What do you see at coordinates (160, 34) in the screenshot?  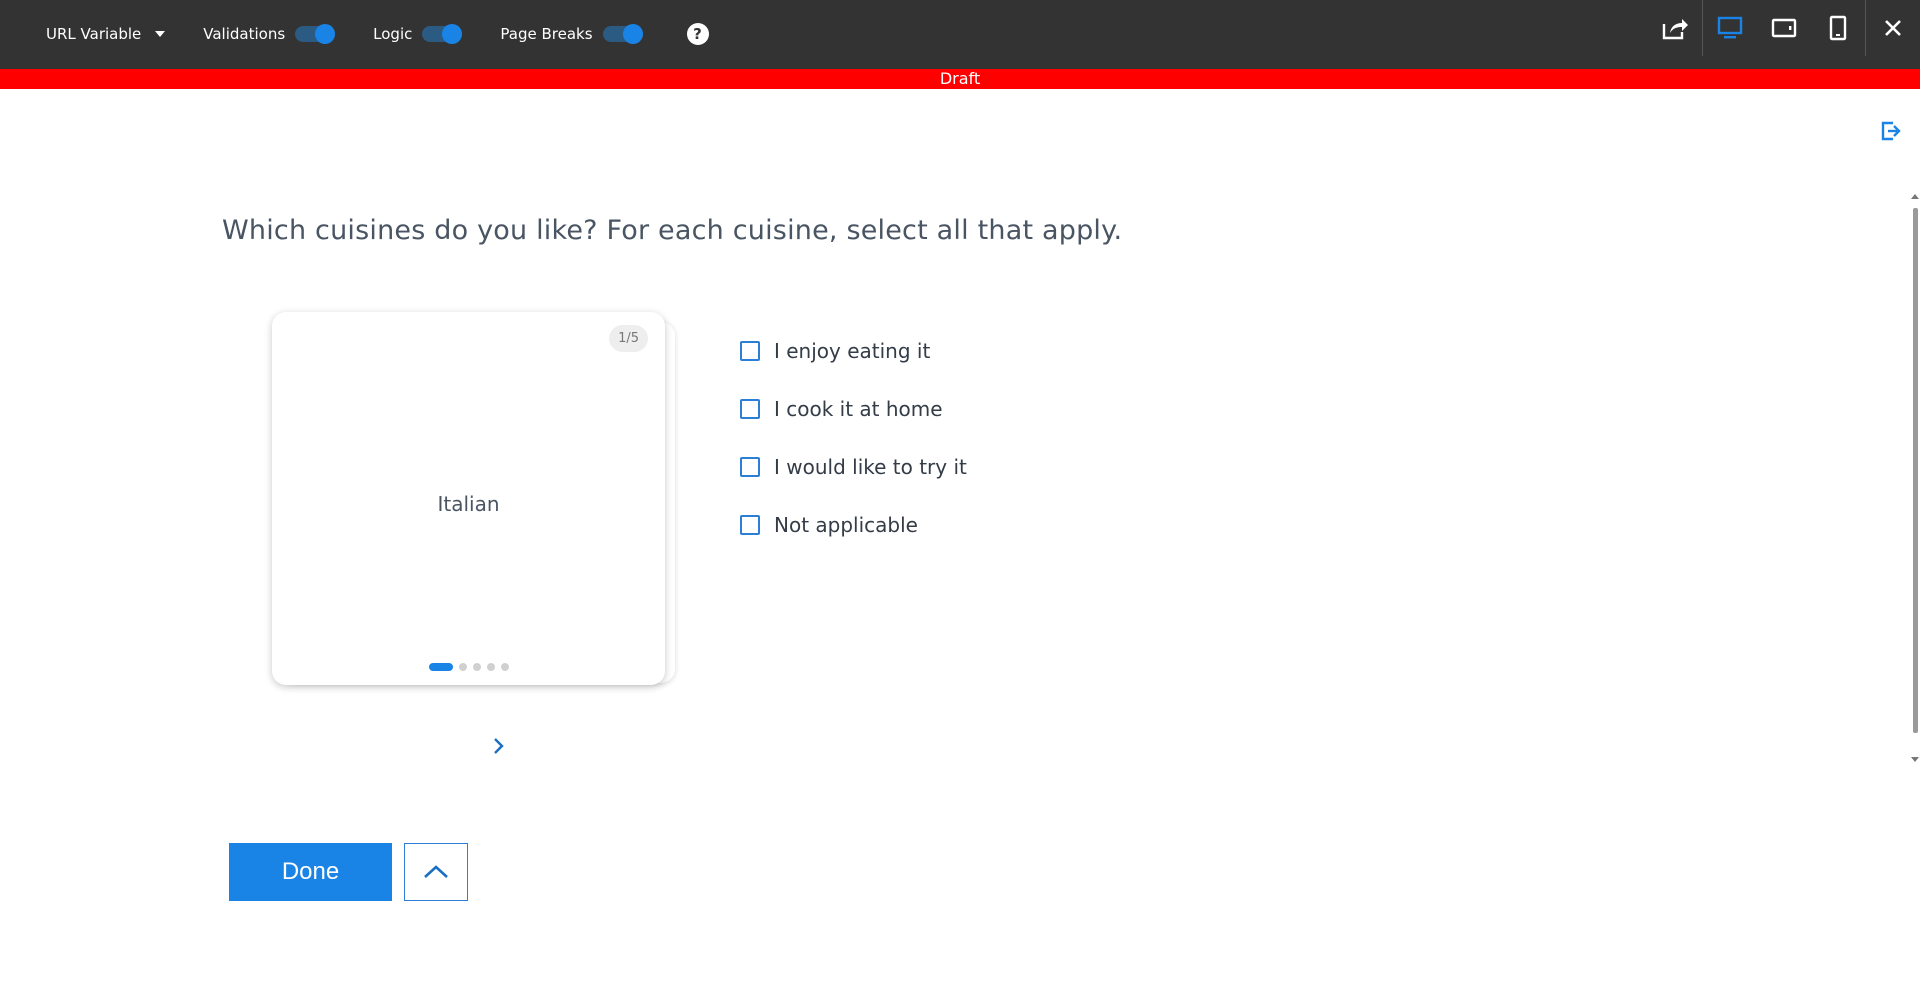 I see `chevron-down-icon` at bounding box center [160, 34].